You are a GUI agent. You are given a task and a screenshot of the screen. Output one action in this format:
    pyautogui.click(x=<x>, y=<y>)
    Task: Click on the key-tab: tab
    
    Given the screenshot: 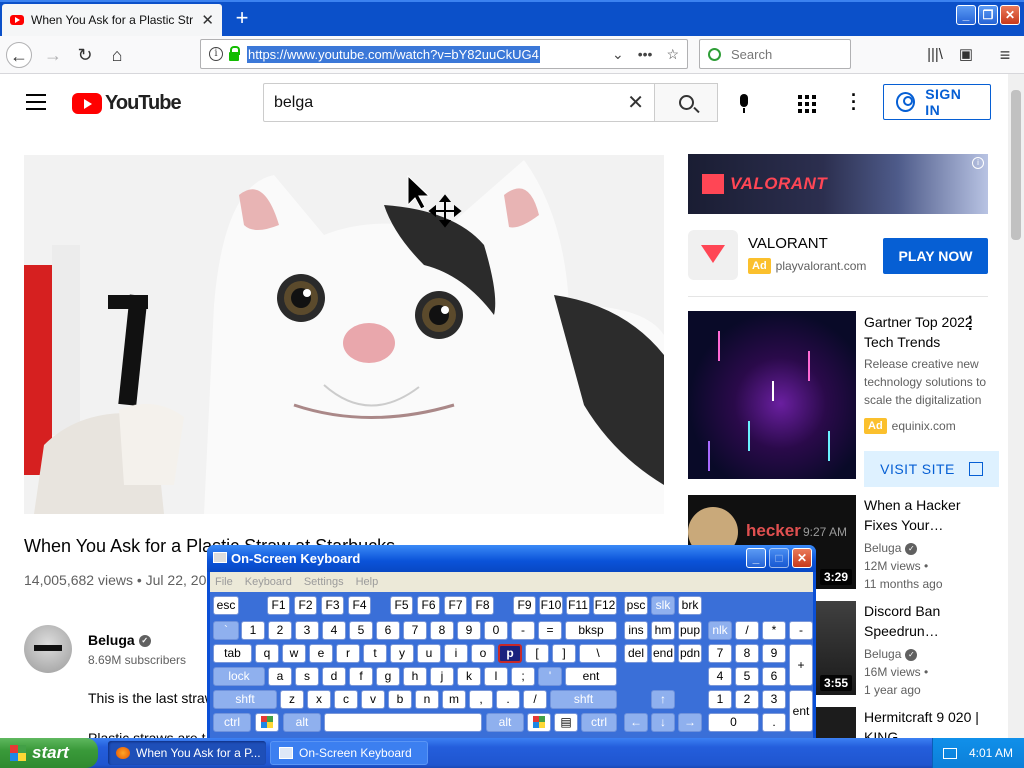 What is the action you would take?
    pyautogui.click(x=232, y=653)
    